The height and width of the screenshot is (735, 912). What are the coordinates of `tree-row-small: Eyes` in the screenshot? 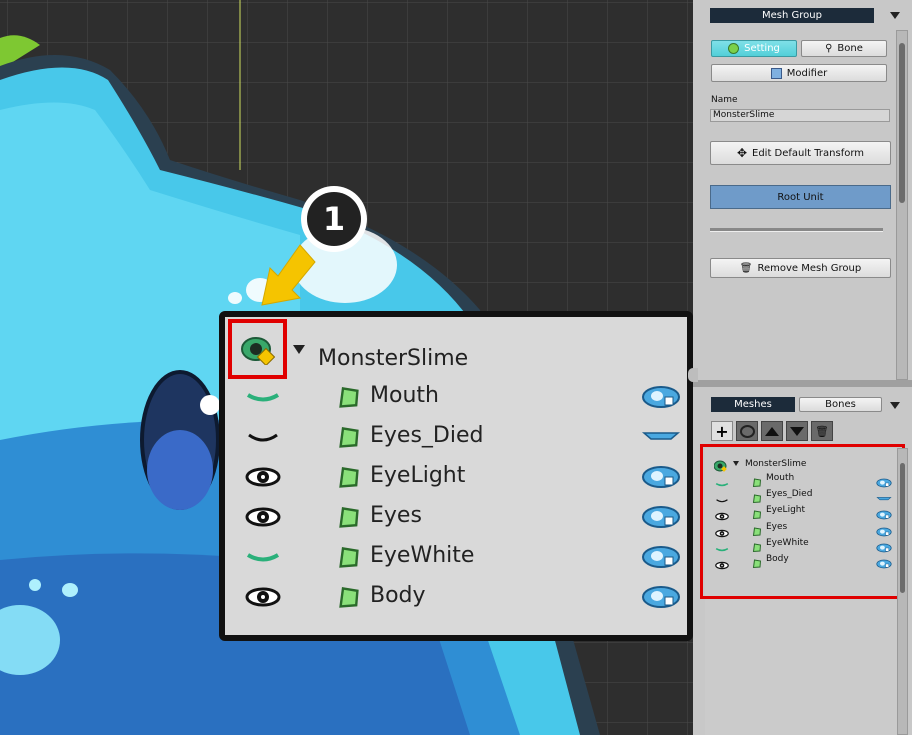 It's located at (793, 529).